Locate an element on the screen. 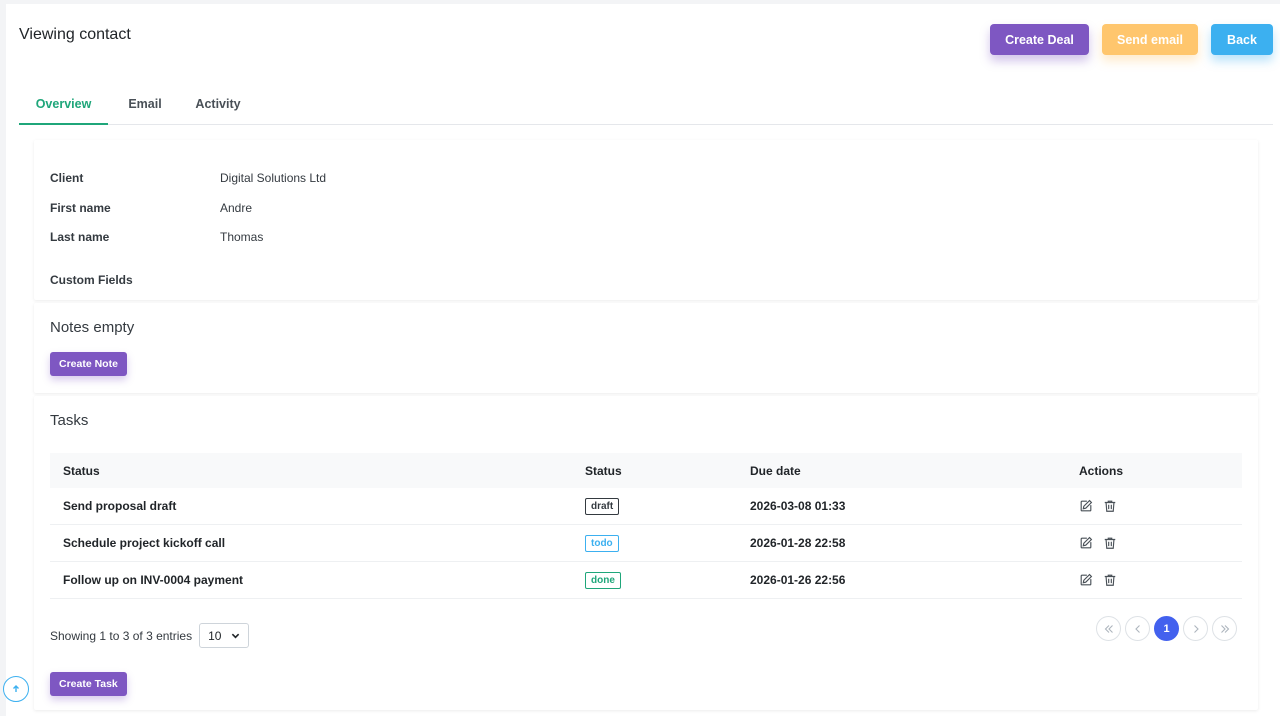  last-name-value: Thomas is located at coordinates (242, 237).